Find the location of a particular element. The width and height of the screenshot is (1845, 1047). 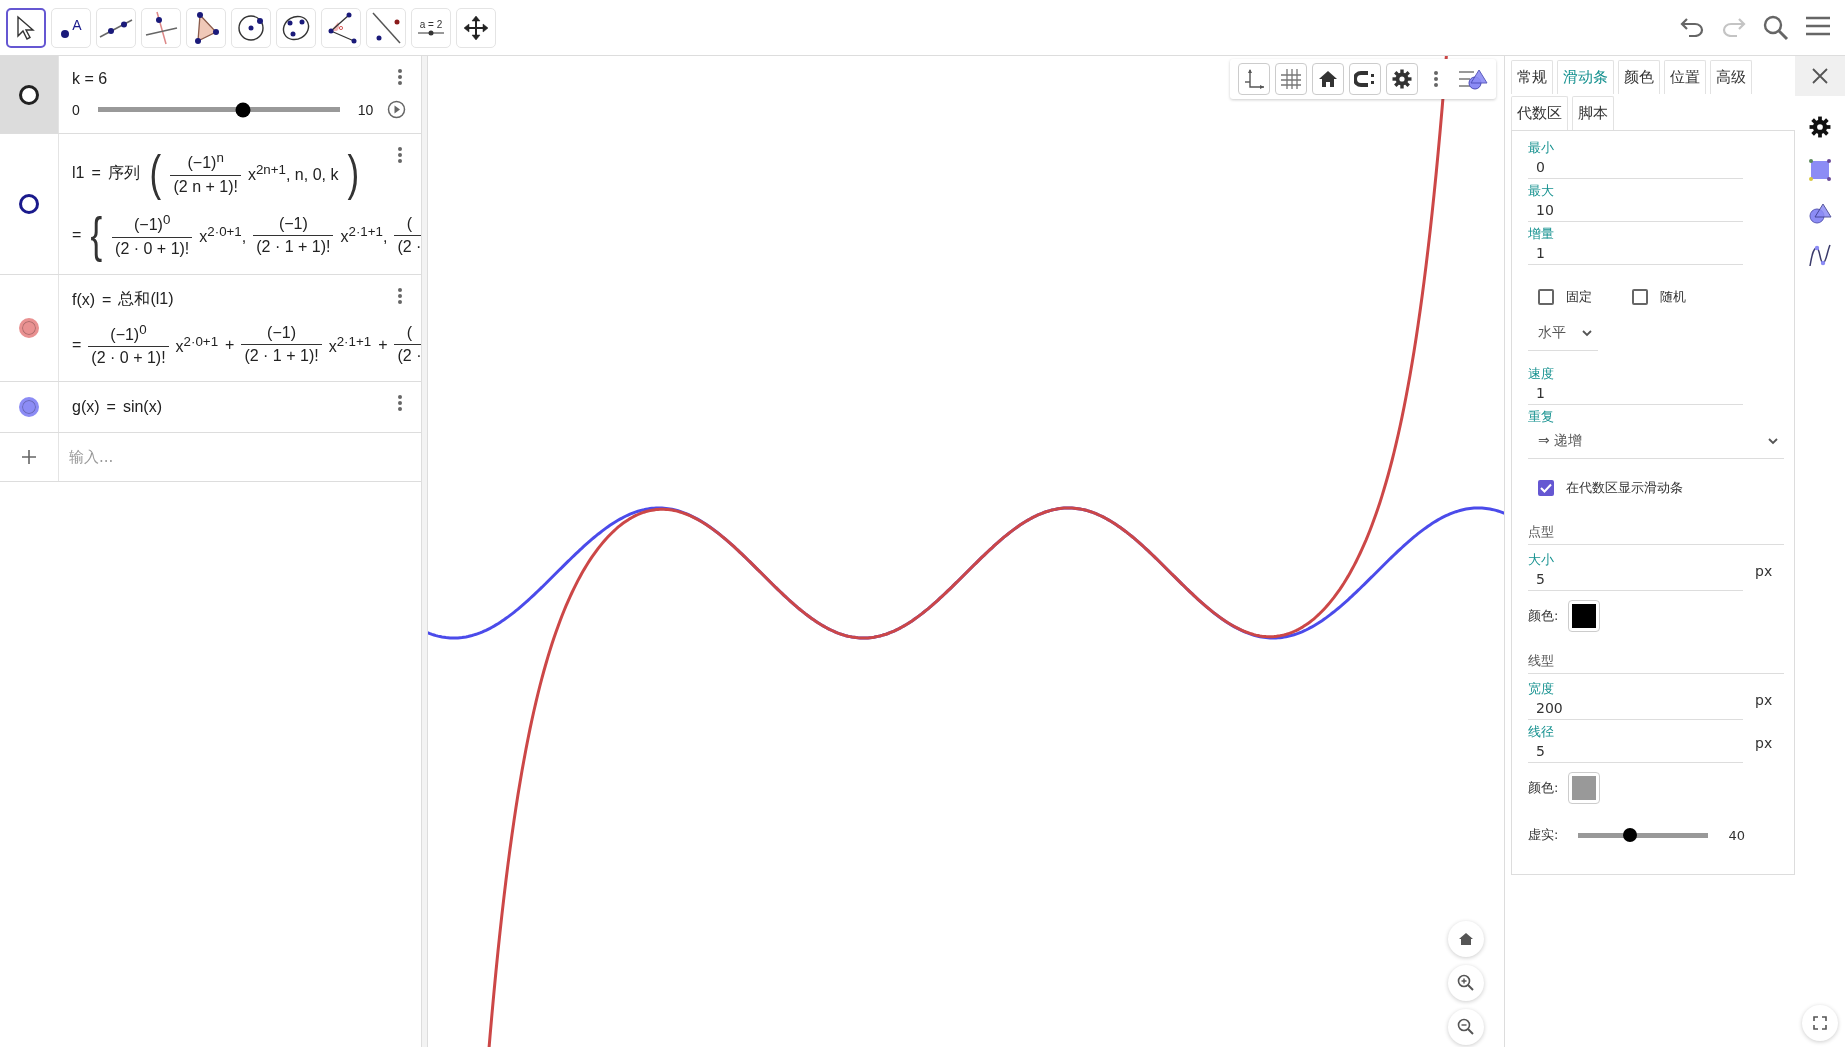

checkbox-label: 固定 is located at coordinates (1579, 297).